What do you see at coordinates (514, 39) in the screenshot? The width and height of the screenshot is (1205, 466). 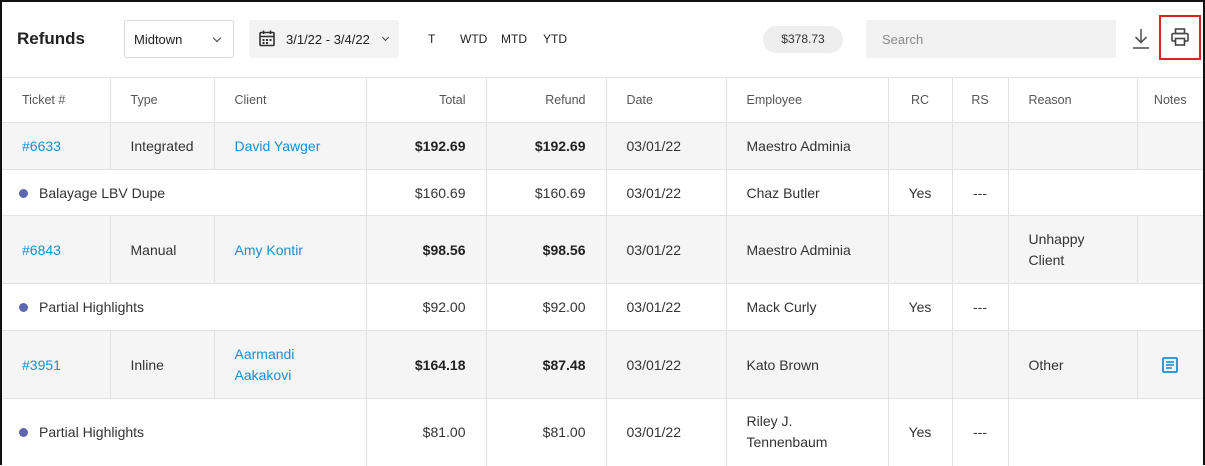 I see `range-mtd-button: MTD` at bounding box center [514, 39].